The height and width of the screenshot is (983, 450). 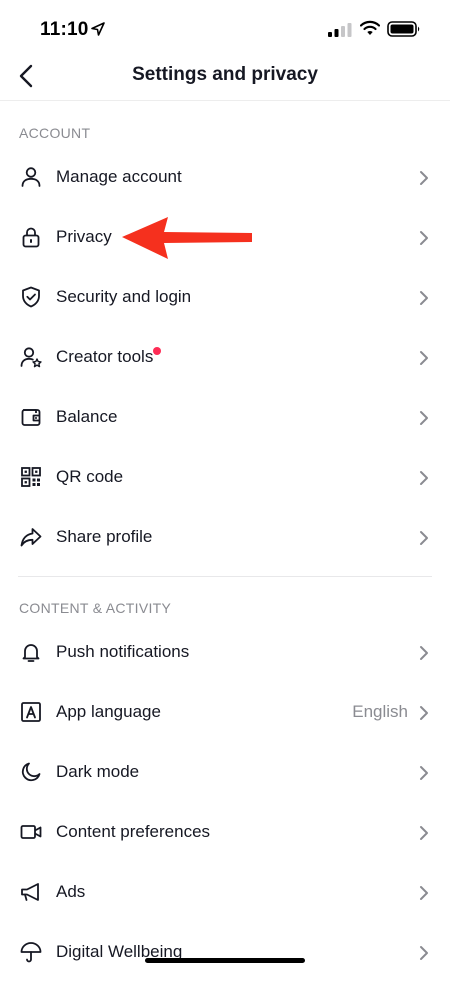 I want to click on settings-row-app-language: App language English, so click(x=225, y=713).